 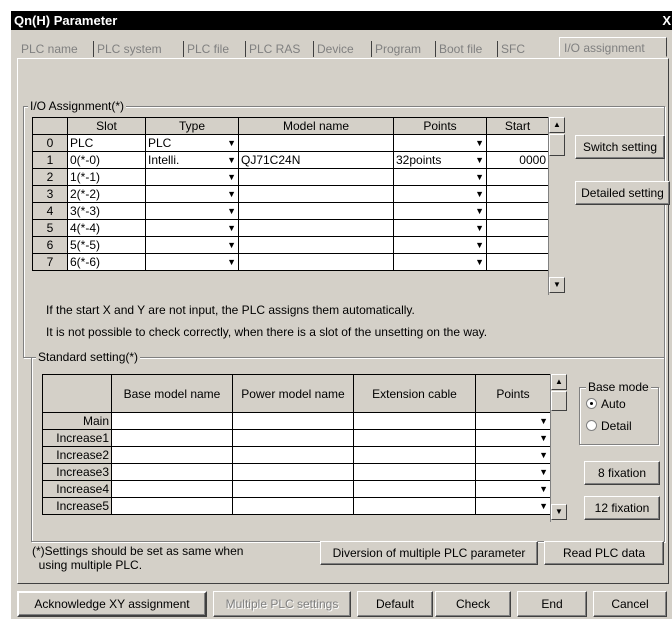 What do you see at coordinates (666, 20) in the screenshot?
I see `close-icon: X` at bounding box center [666, 20].